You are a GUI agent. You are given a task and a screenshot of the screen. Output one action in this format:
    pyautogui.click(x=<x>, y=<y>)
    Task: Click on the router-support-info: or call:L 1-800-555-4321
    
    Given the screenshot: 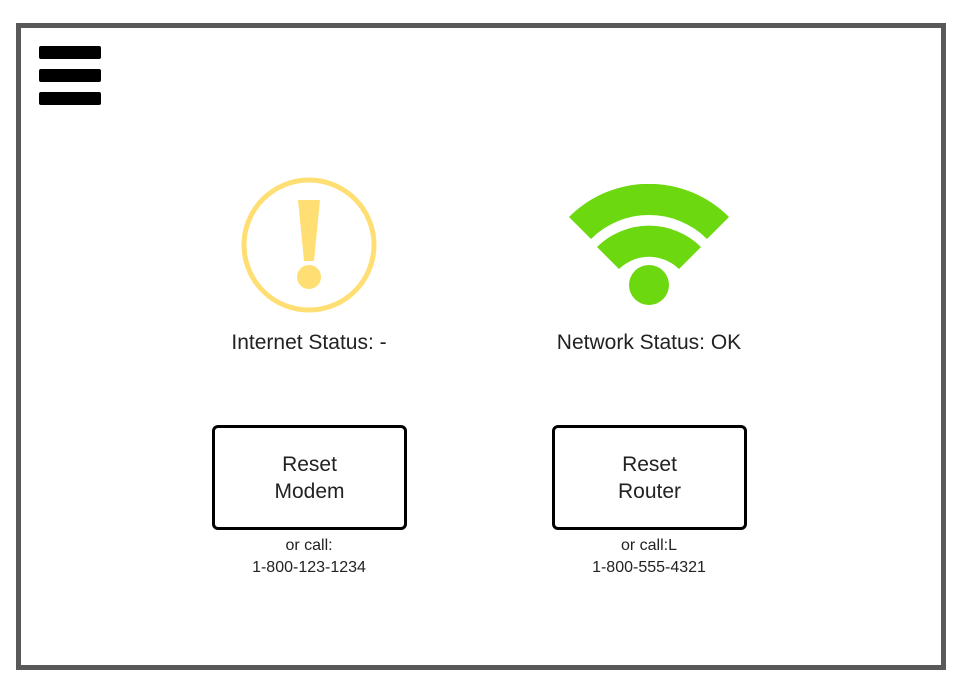 What is the action you would take?
    pyautogui.click(x=649, y=557)
    